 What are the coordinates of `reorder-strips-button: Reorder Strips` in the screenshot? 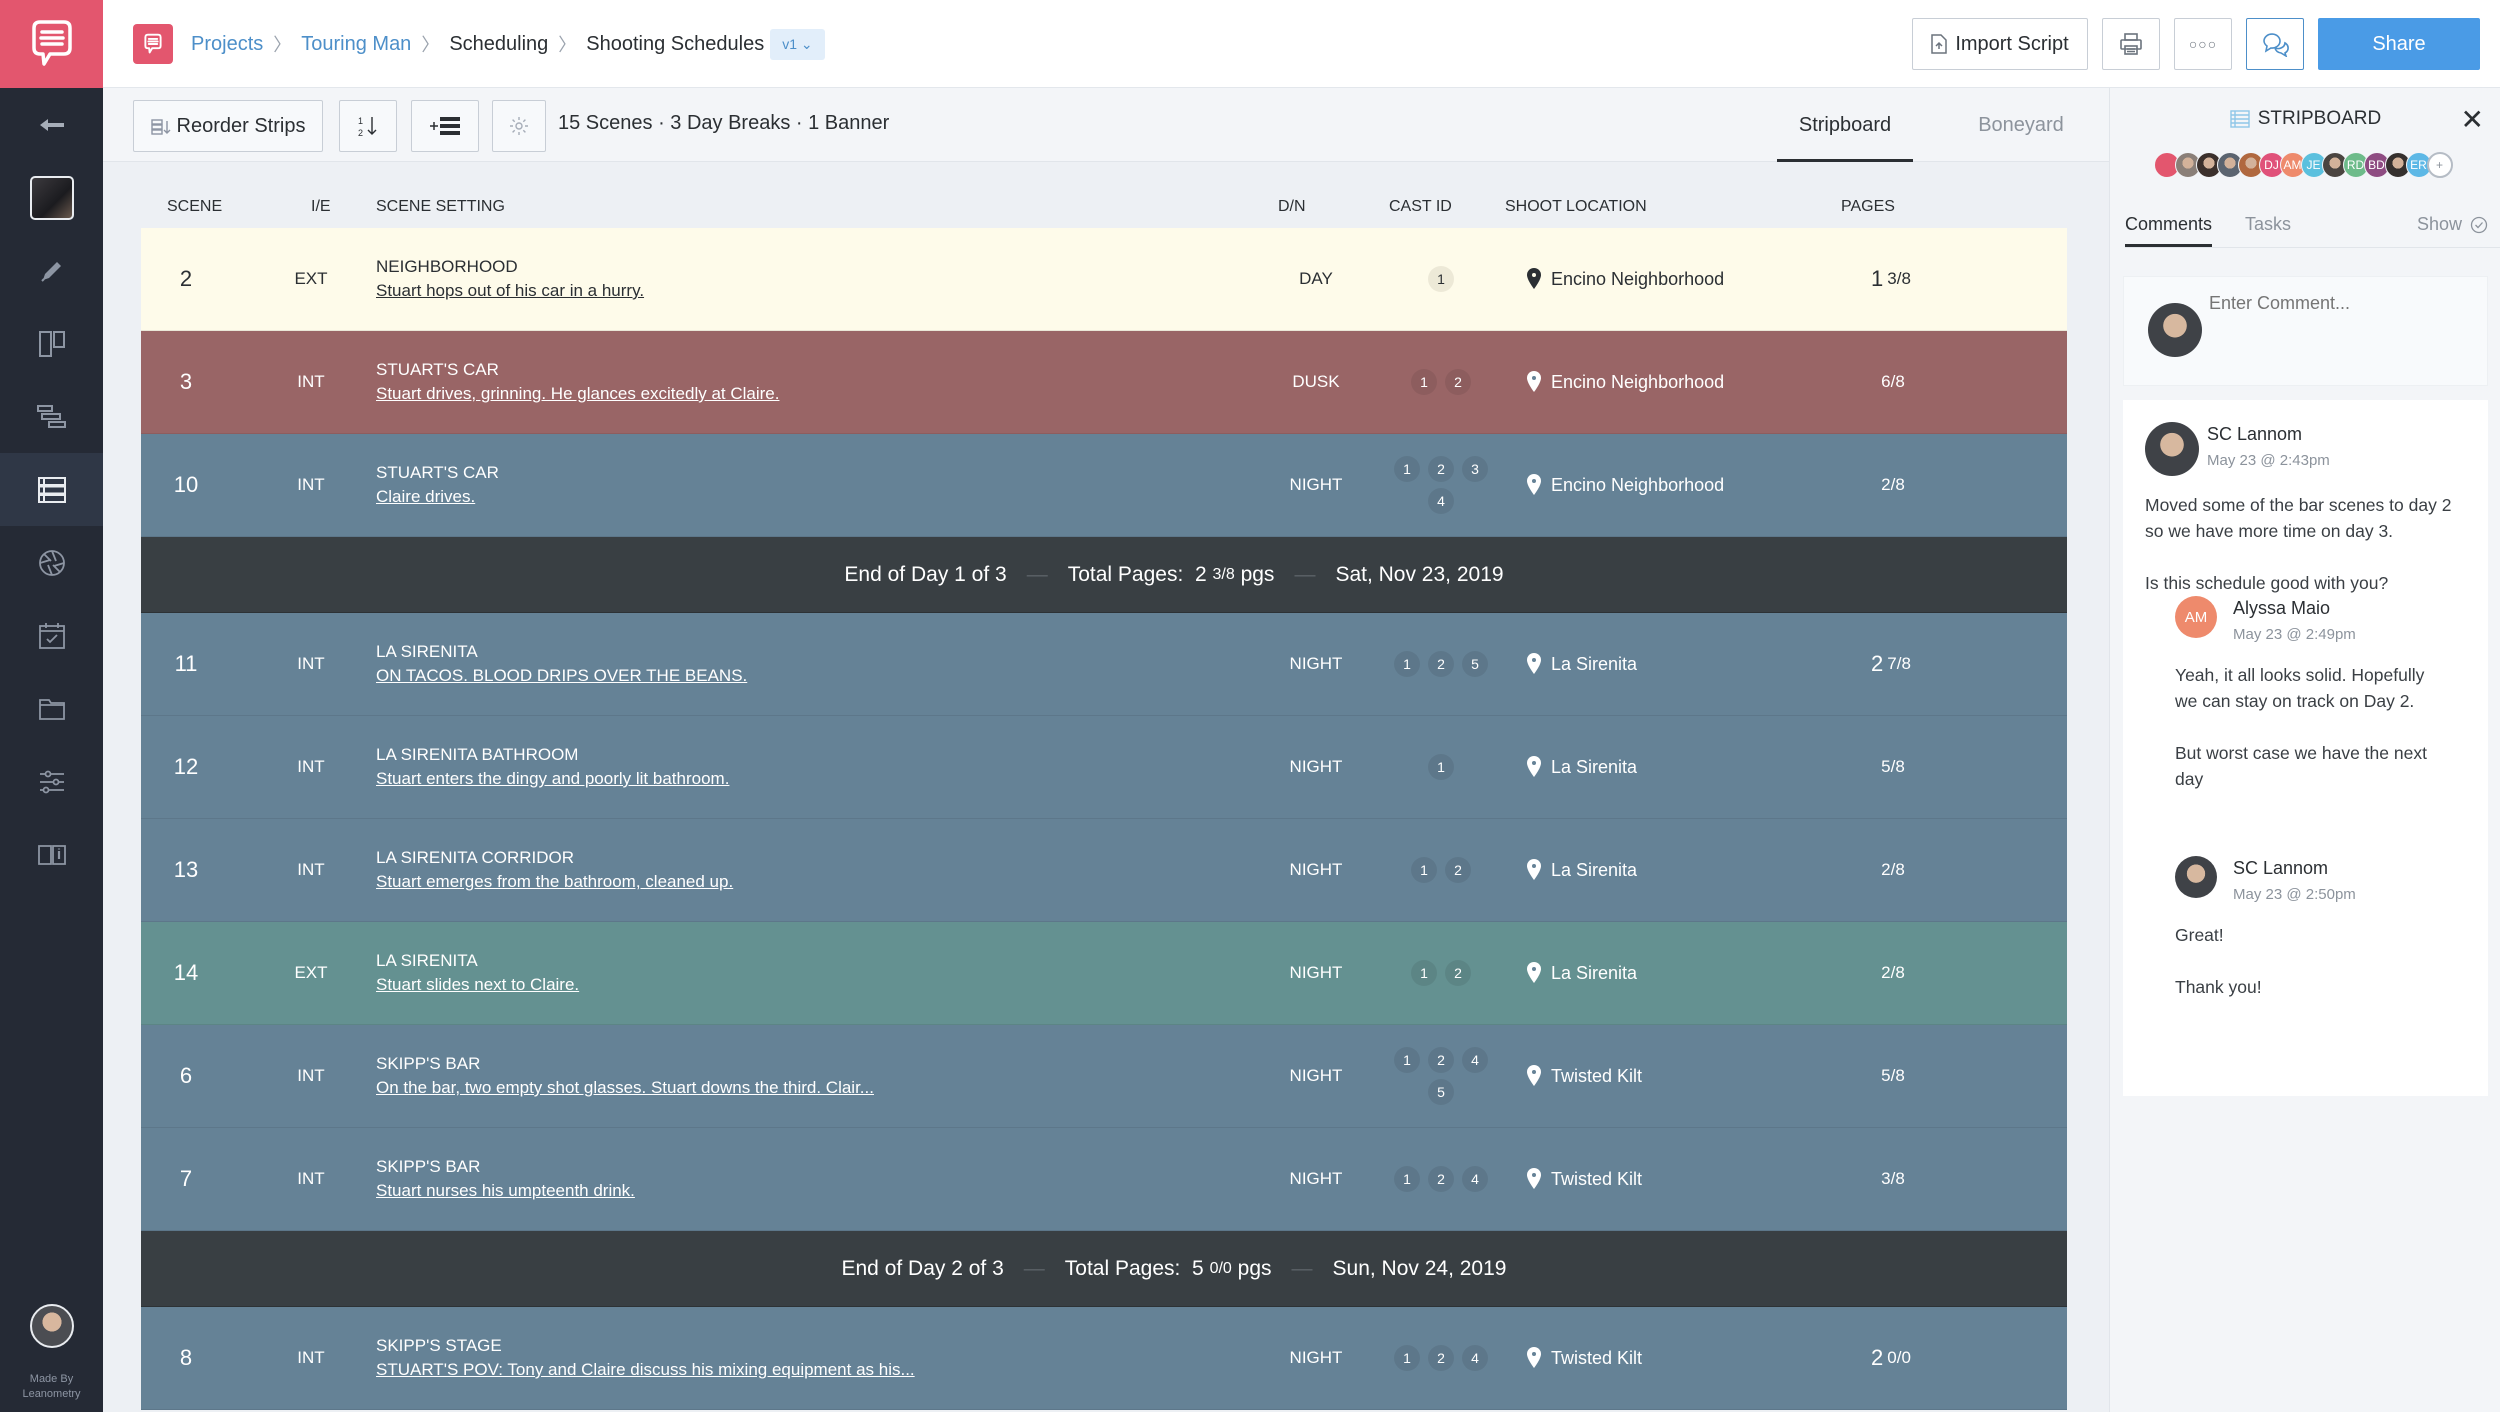 It's located at (228, 126).